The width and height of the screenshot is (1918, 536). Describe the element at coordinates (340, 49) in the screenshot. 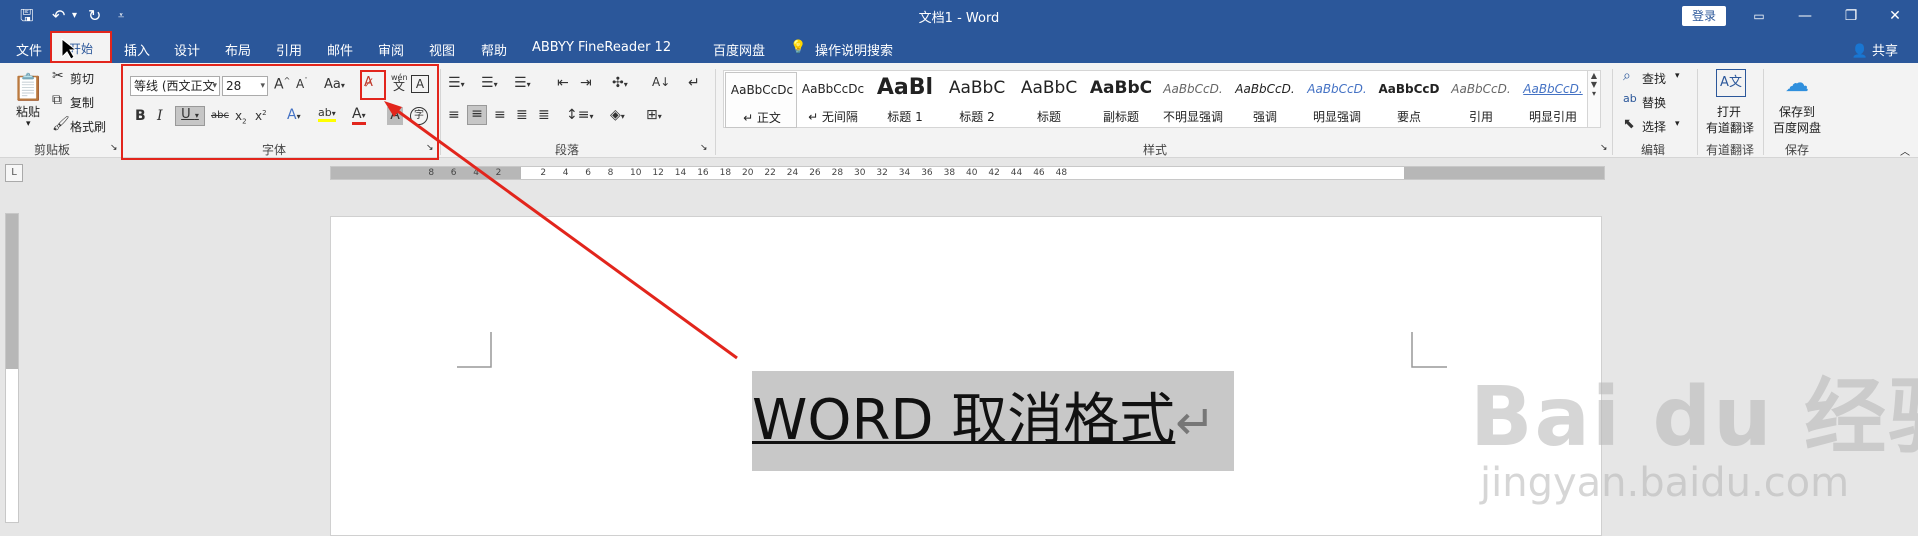

I see `tab-mailings: 邮件` at that location.